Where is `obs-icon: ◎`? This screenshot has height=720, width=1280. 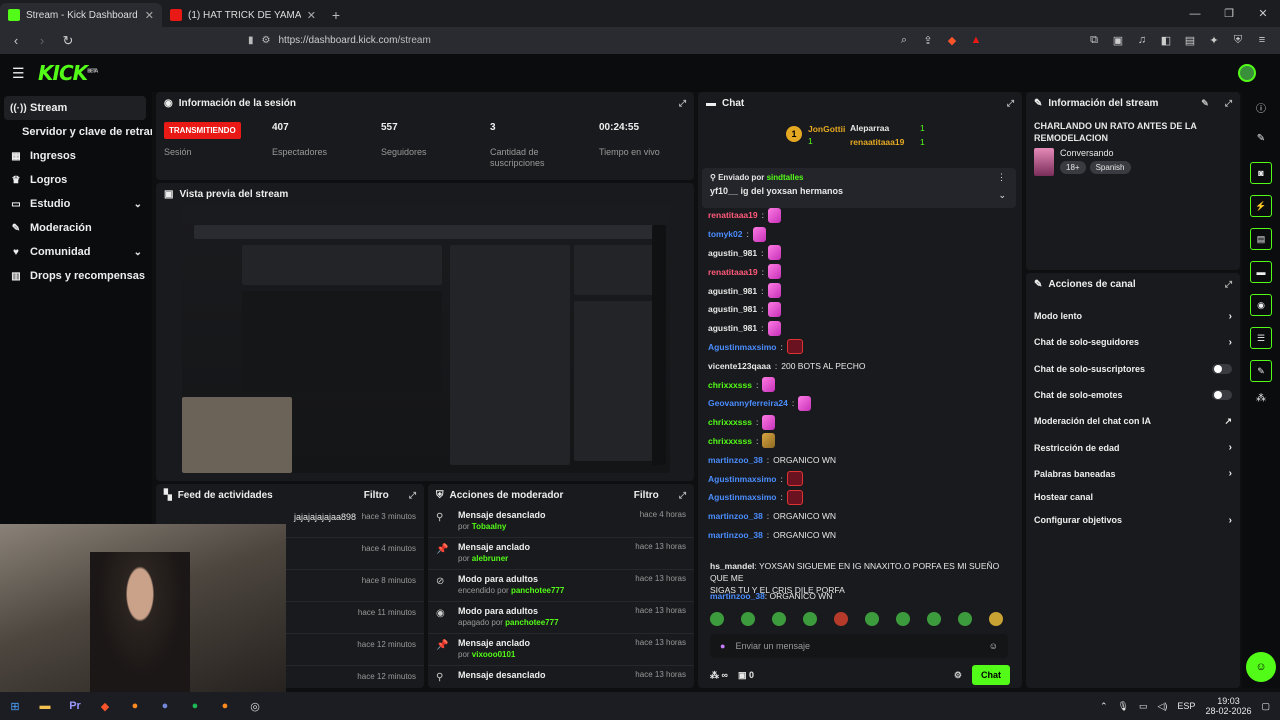 obs-icon: ◎ is located at coordinates (255, 706).